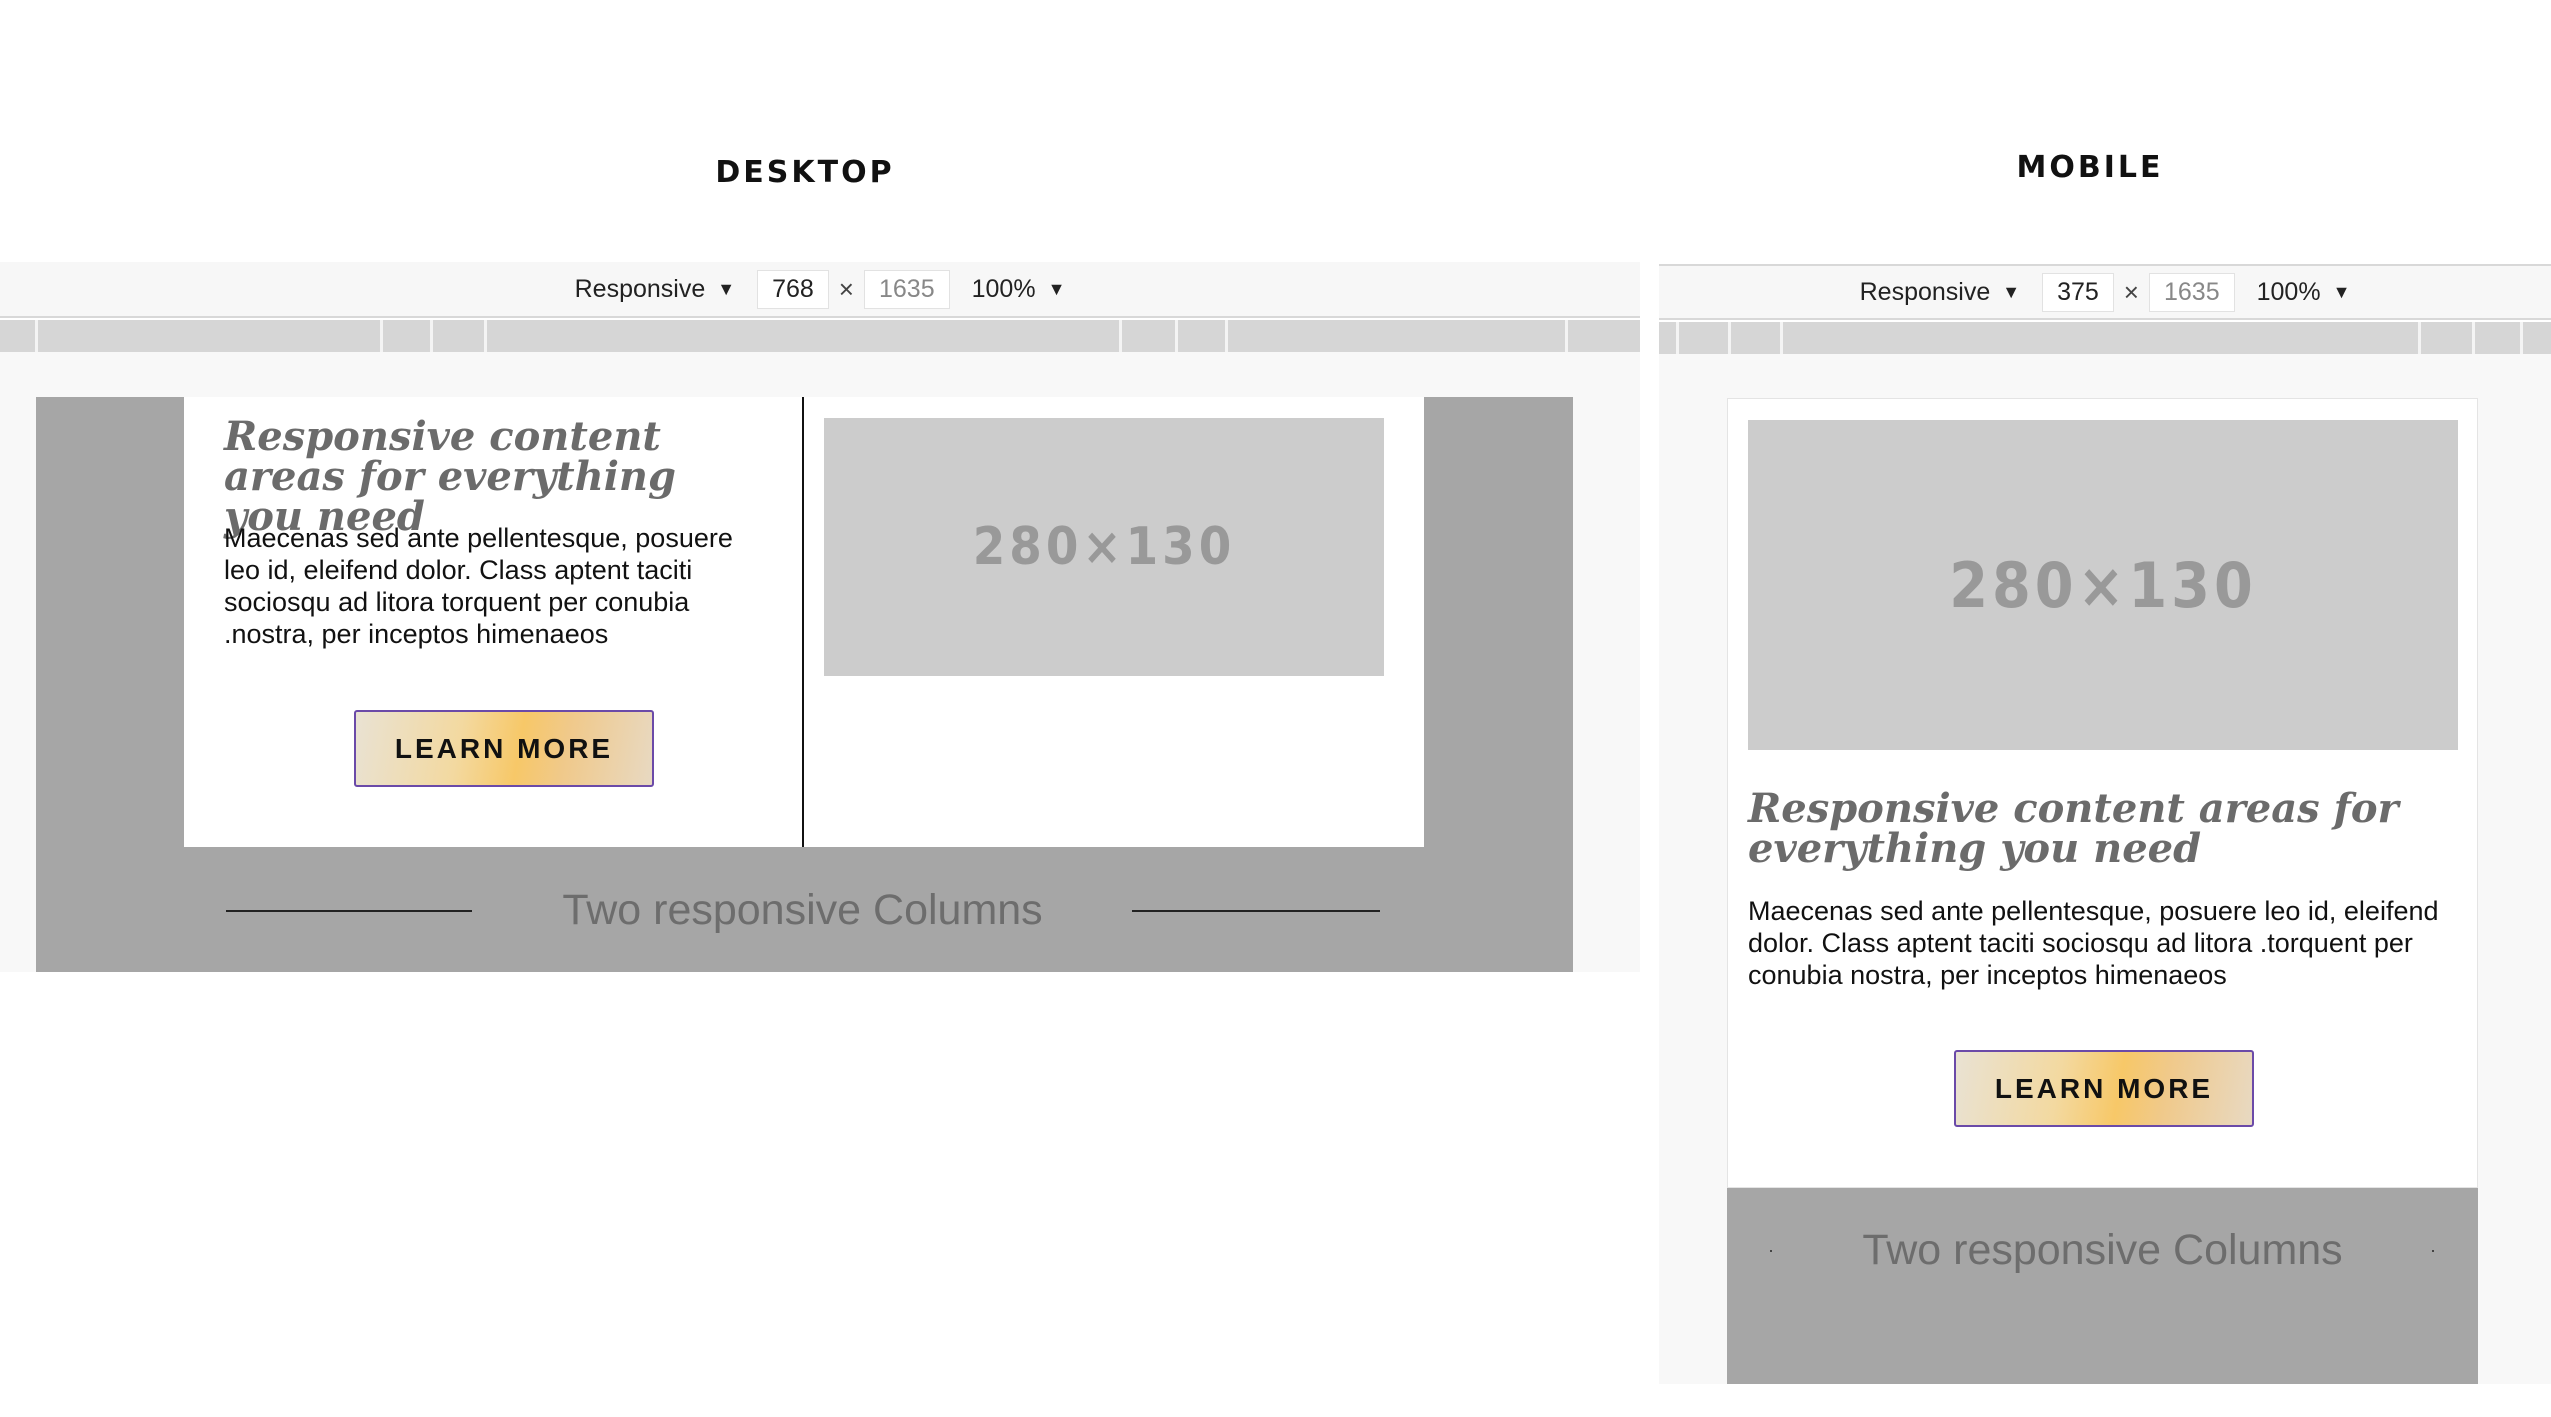 This screenshot has width=2551, height=1417. I want to click on mobile-device-select: Responsive ▼, so click(1940, 292).